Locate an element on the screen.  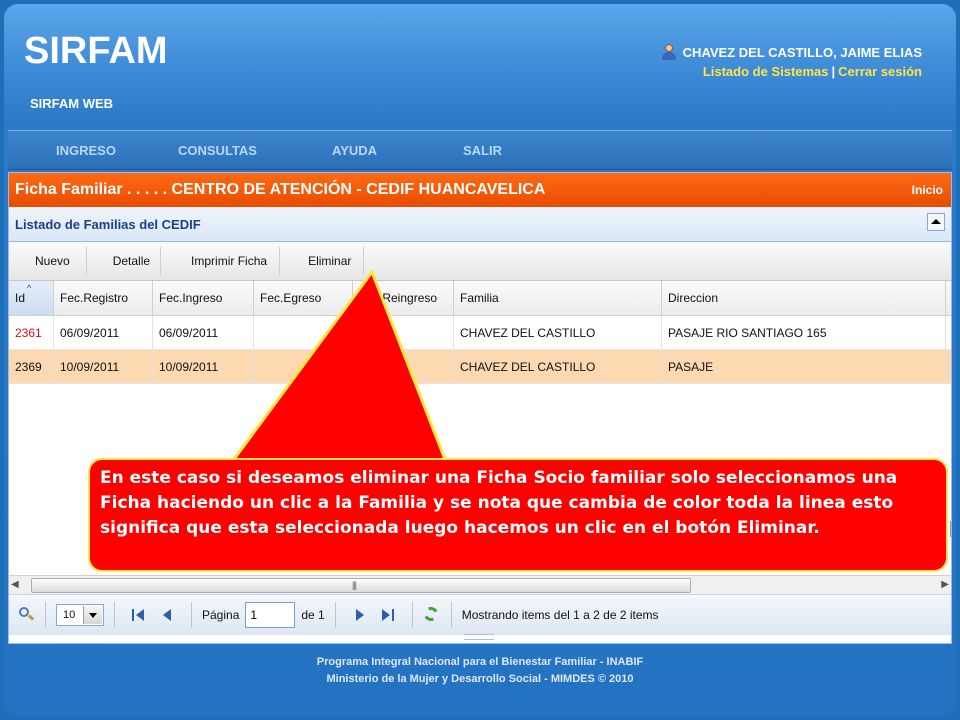
col-header-fec-ingreso: Fec.Ingreso is located at coordinates (203, 298).